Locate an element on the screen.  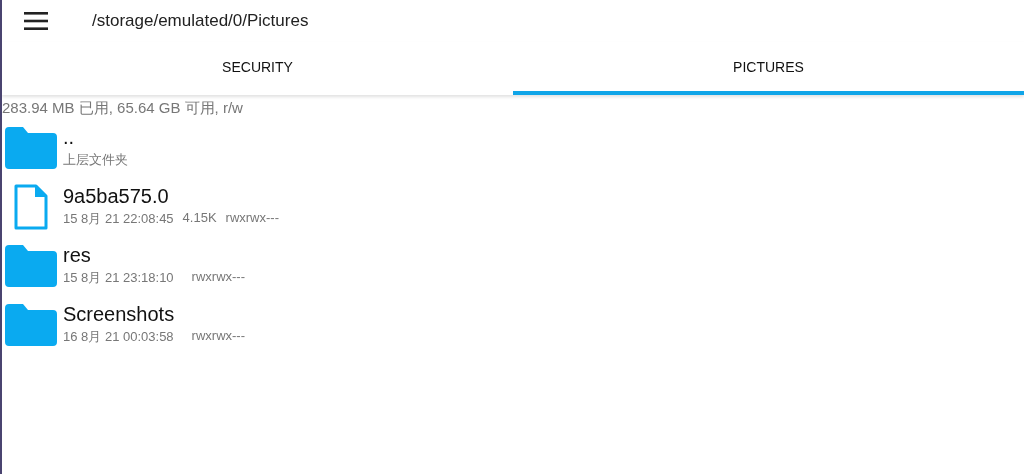
file-size: 4.15K is located at coordinates (199, 218).